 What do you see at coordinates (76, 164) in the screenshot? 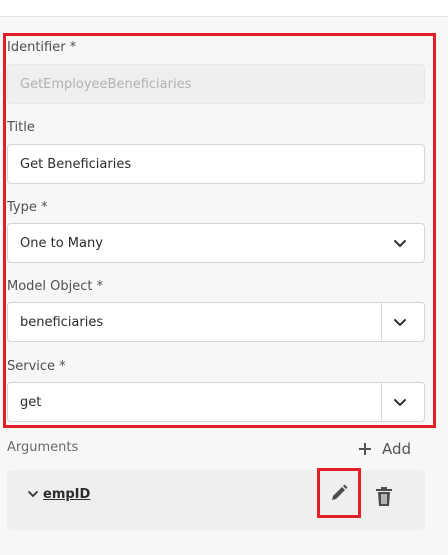
I see `title-value: Get Beneficiaries` at bounding box center [76, 164].